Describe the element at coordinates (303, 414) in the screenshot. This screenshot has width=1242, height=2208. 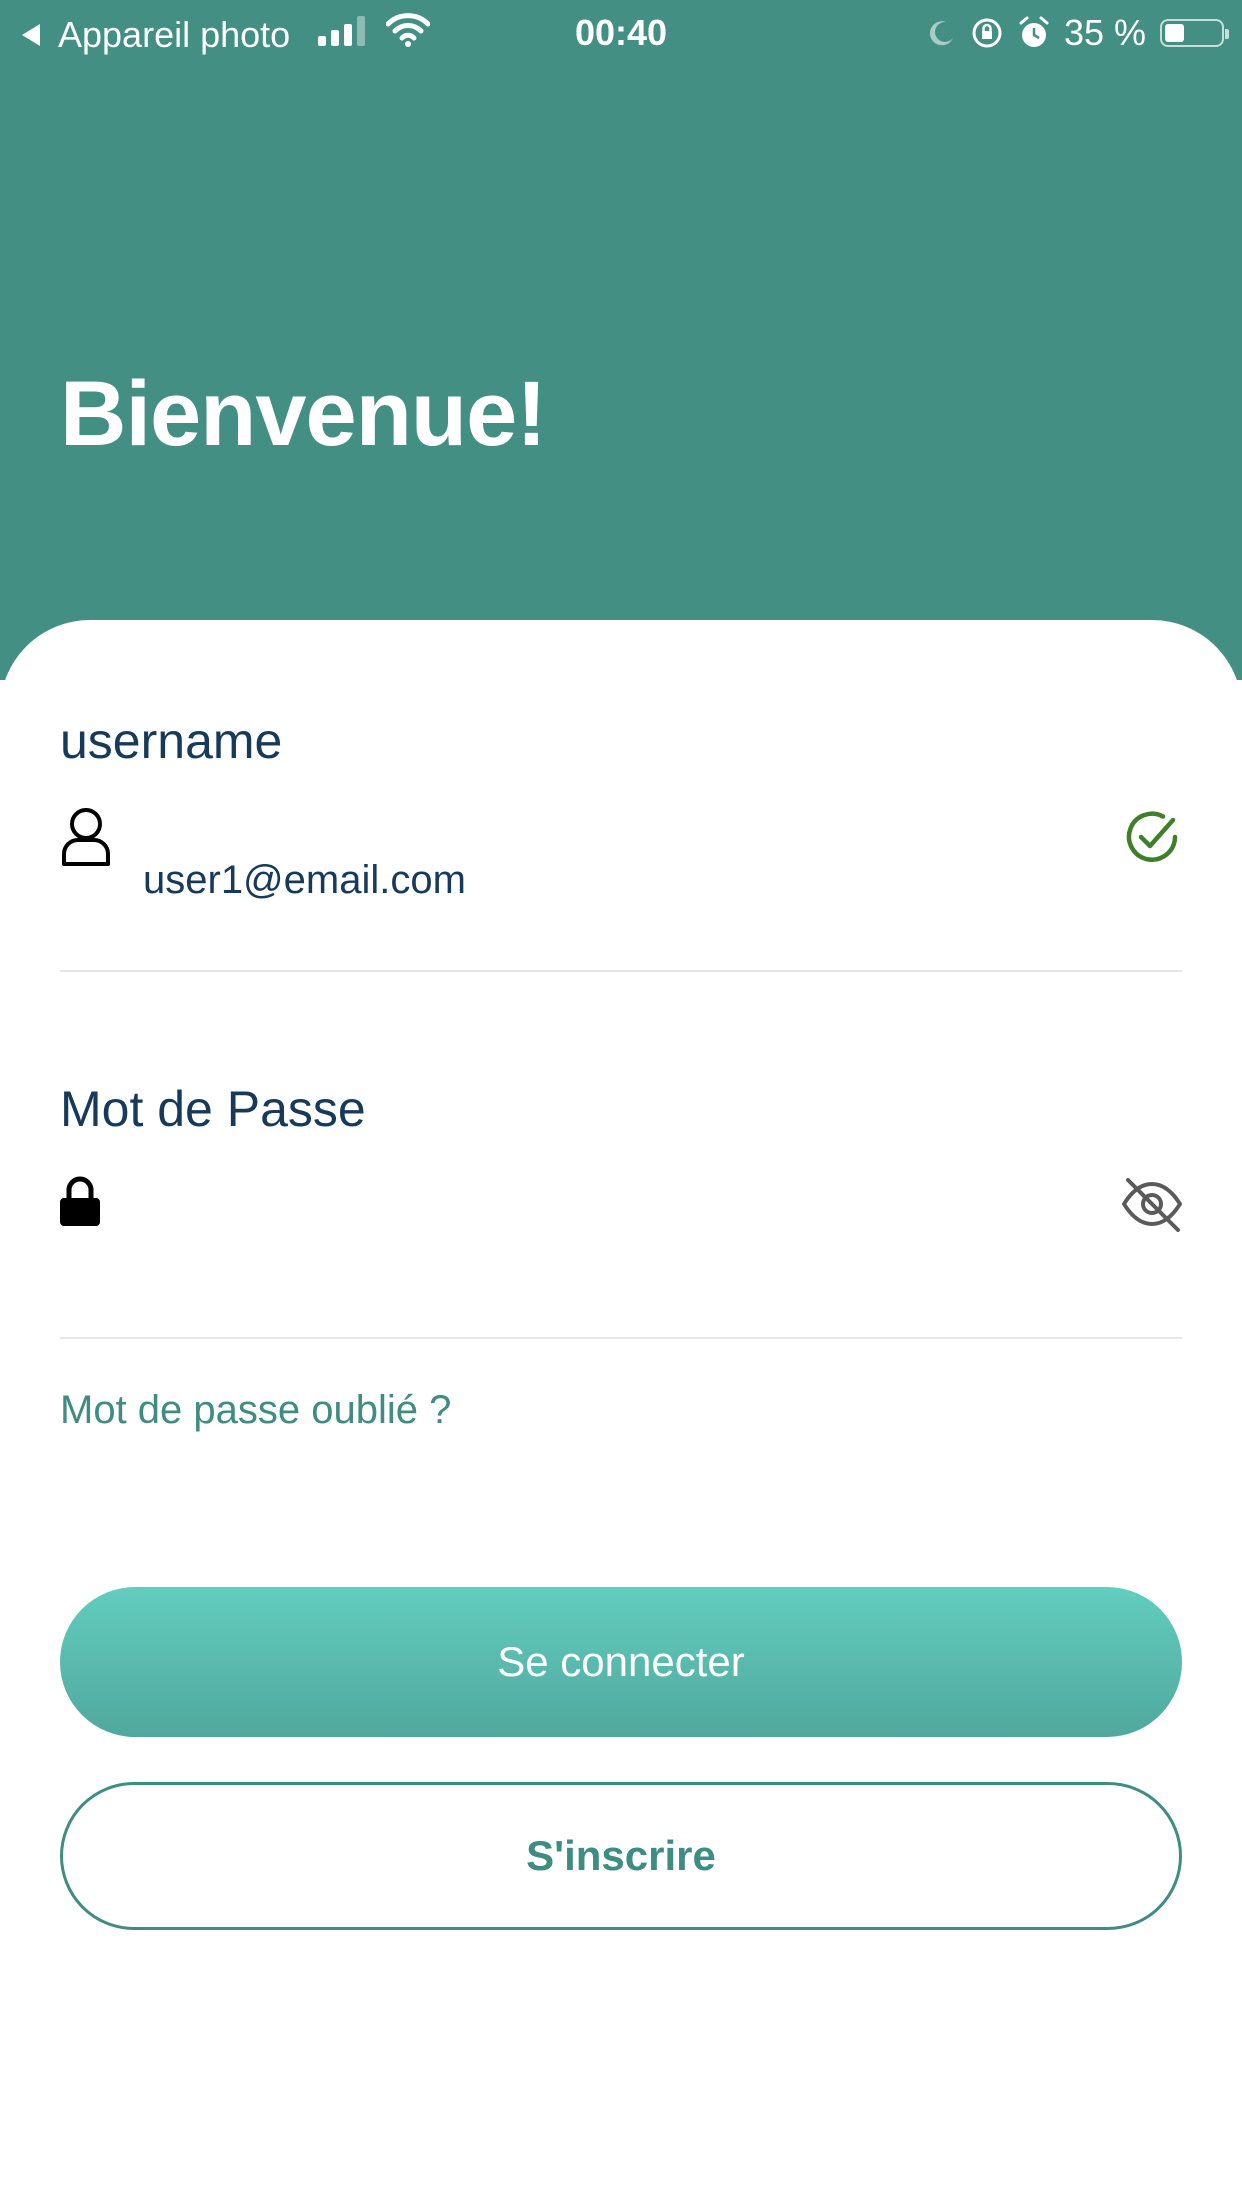
I see `page-title: Bienvenue!` at that location.